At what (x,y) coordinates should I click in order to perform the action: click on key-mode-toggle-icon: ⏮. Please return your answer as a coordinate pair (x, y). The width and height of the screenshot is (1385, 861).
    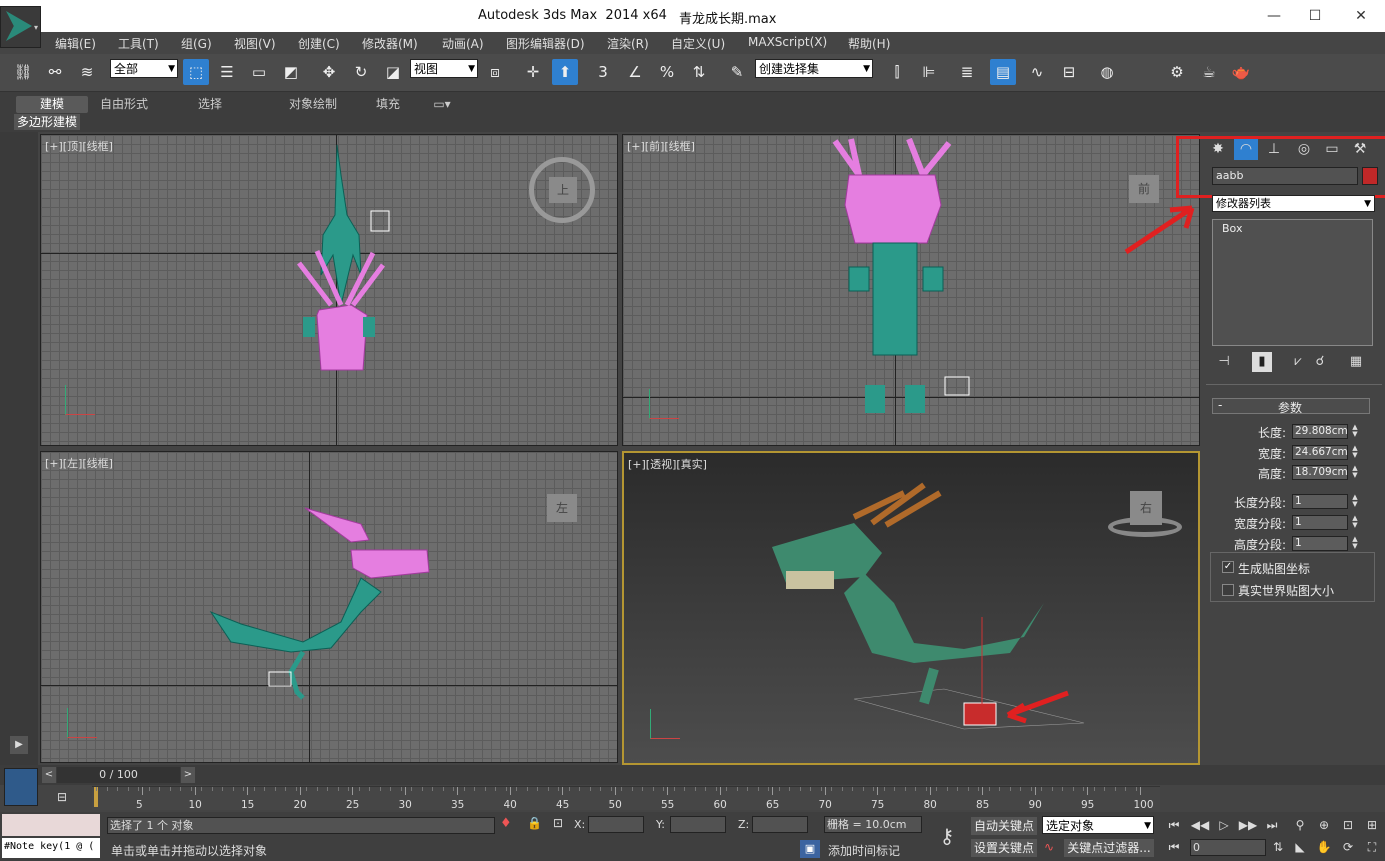
    Looking at the image, I should click on (1174, 847).